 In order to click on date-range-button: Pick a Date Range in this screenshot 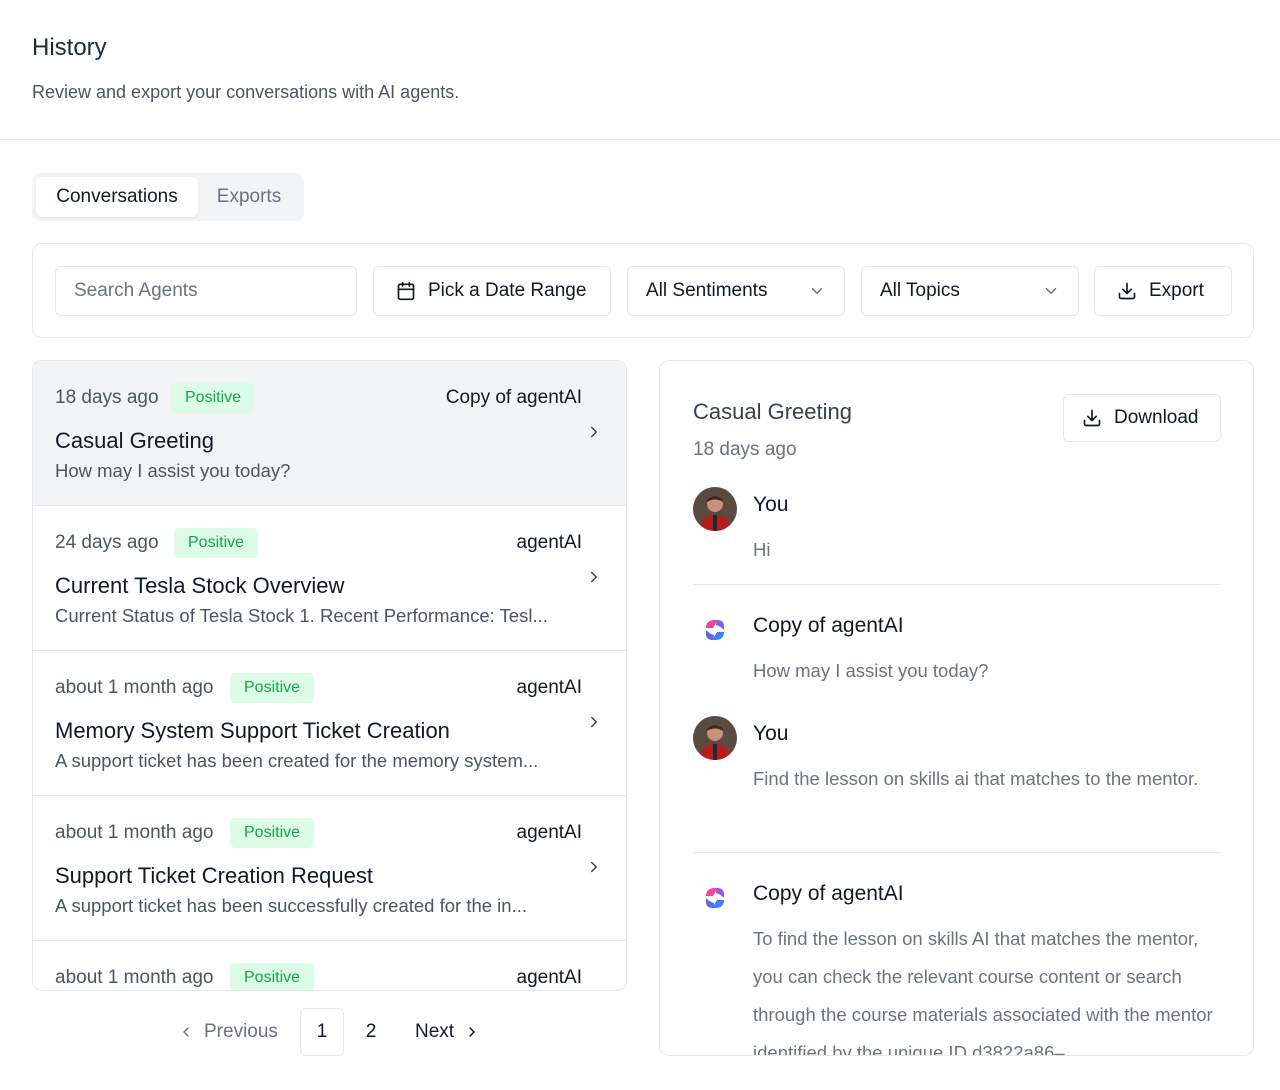, I will do `click(492, 291)`.